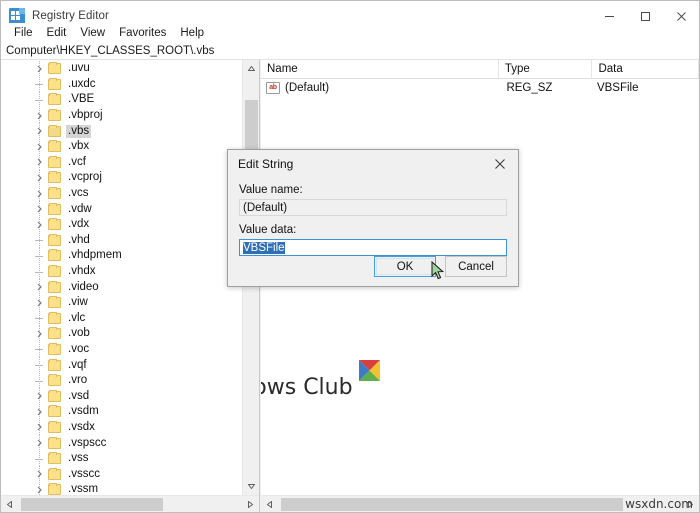 The height and width of the screenshot is (513, 700). What do you see at coordinates (121, 131) in the screenshot?
I see `tree-item: .vbs` at bounding box center [121, 131].